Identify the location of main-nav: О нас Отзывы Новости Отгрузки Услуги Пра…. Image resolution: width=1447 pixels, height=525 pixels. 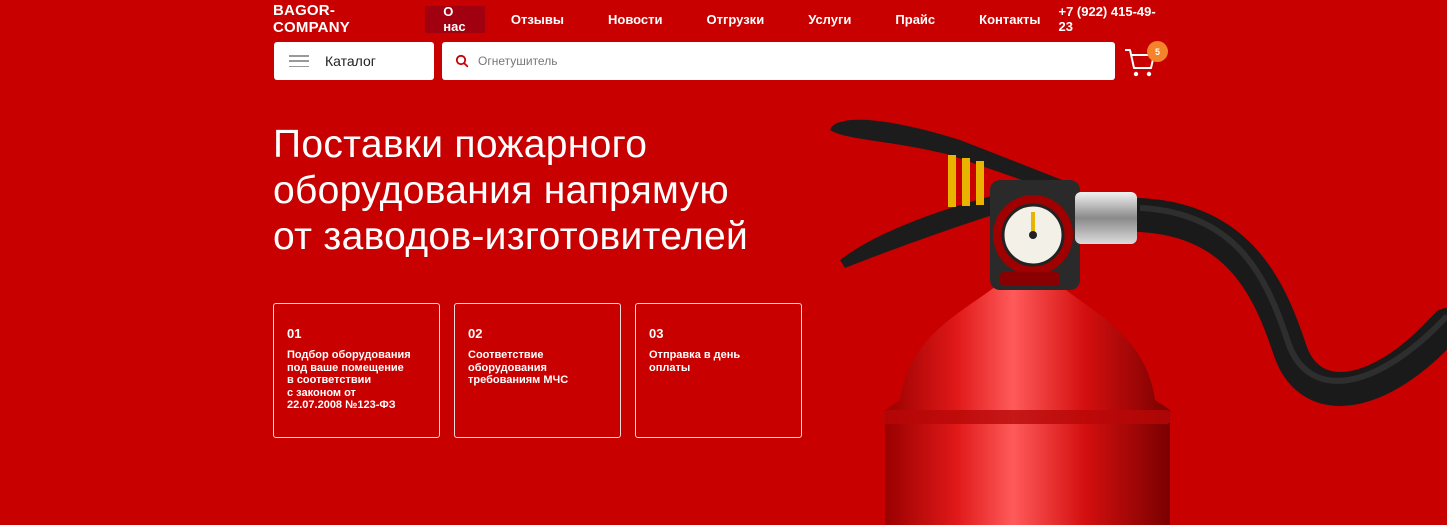
(741, 19).